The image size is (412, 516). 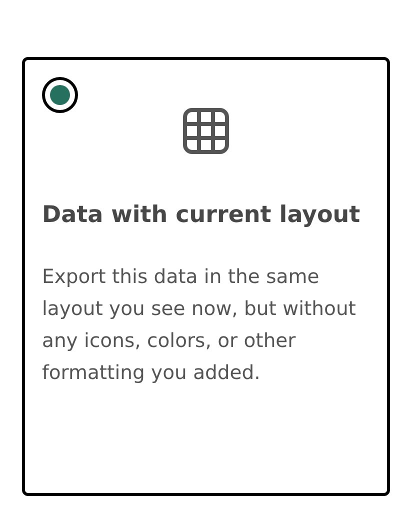 What do you see at coordinates (206, 131) in the screenshot?
I see `table-icon` at bounding box center [206, 131].